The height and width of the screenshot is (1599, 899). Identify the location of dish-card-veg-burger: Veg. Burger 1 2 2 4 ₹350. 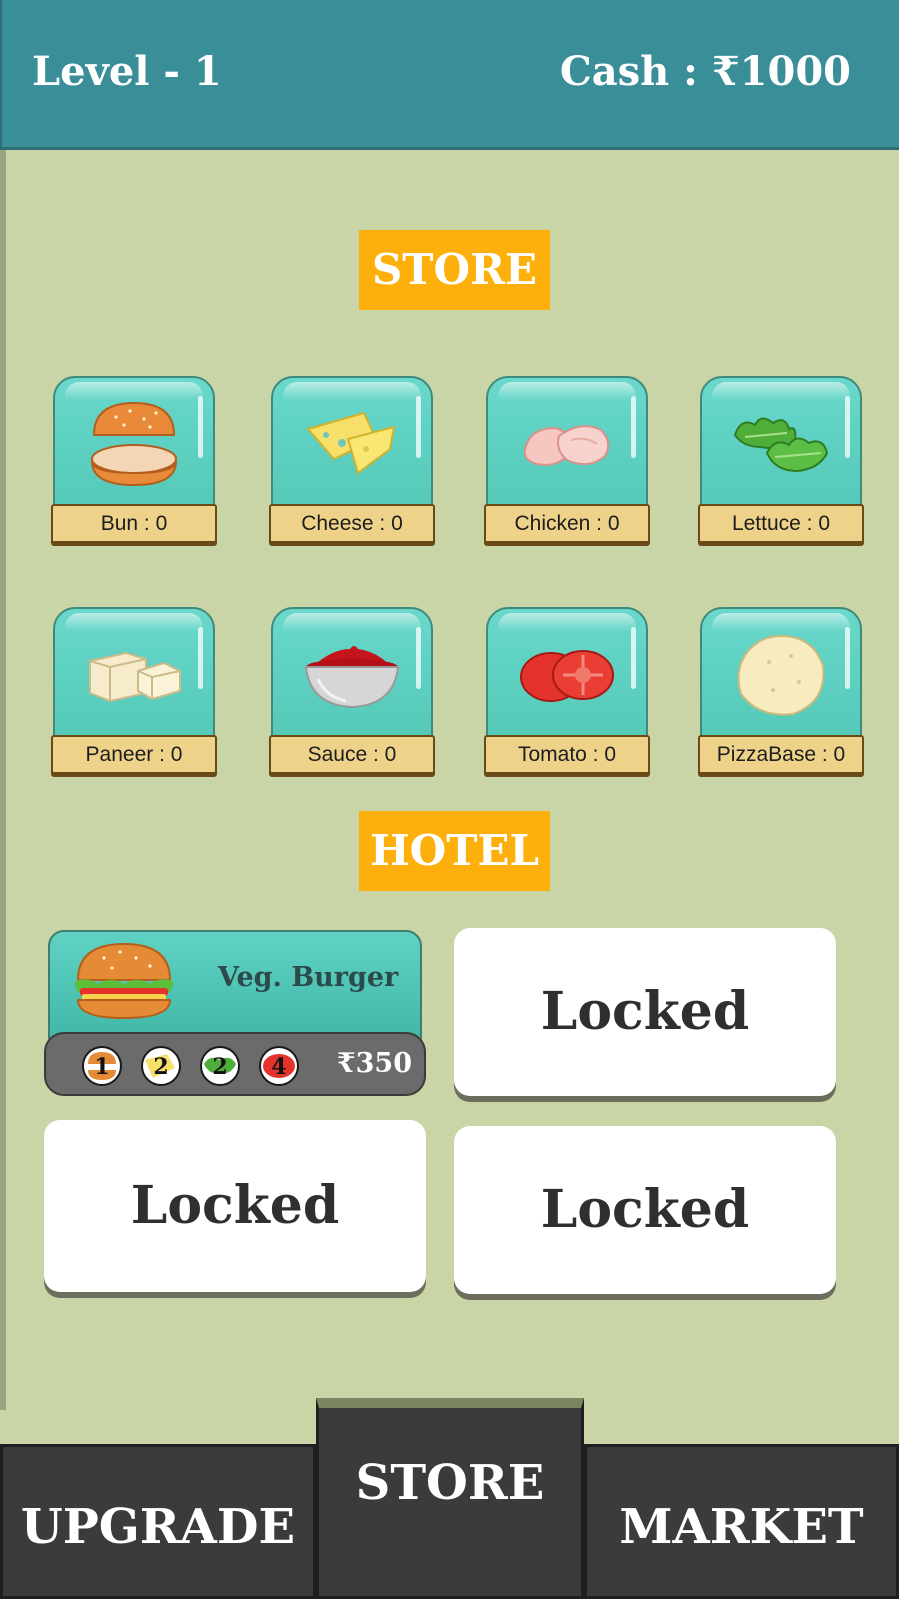
(235, 1015).